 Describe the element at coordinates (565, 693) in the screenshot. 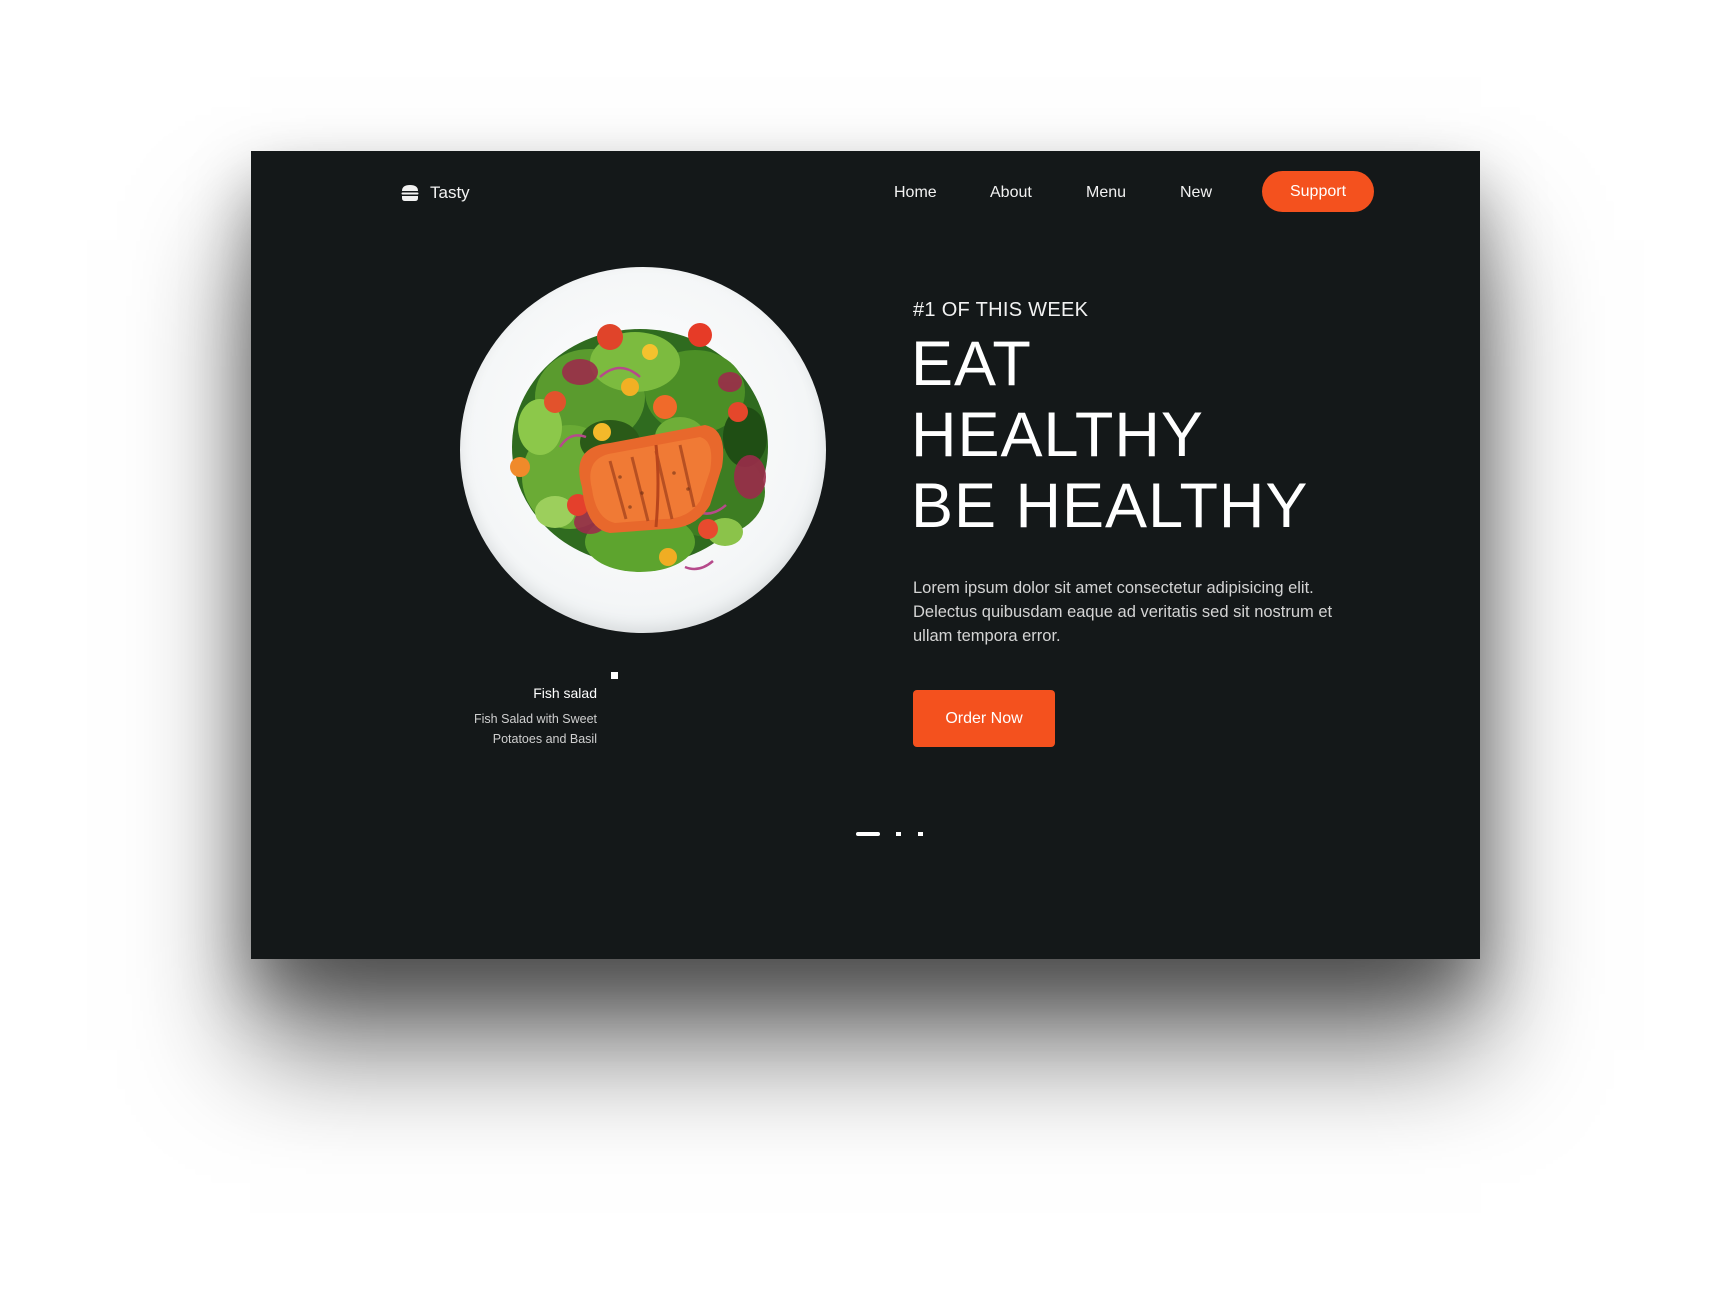

I see `dish-title: Fish salad` at that location.